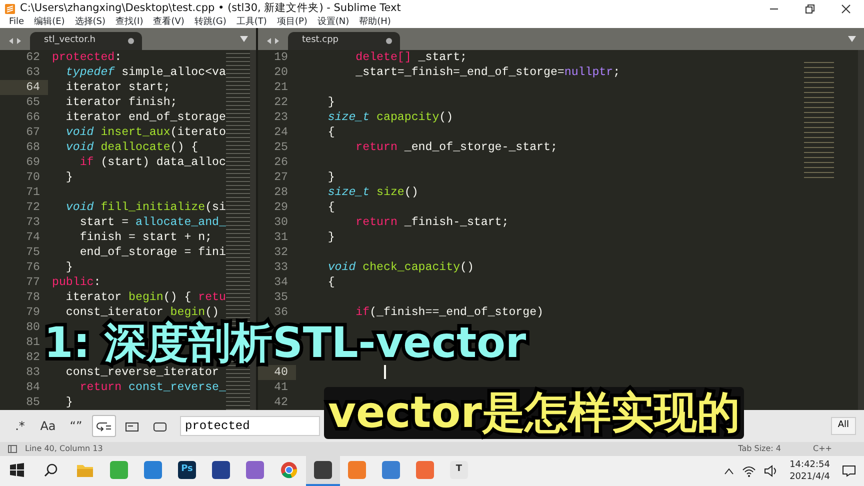  I want to click on line-number: 63, so click(33, 72).